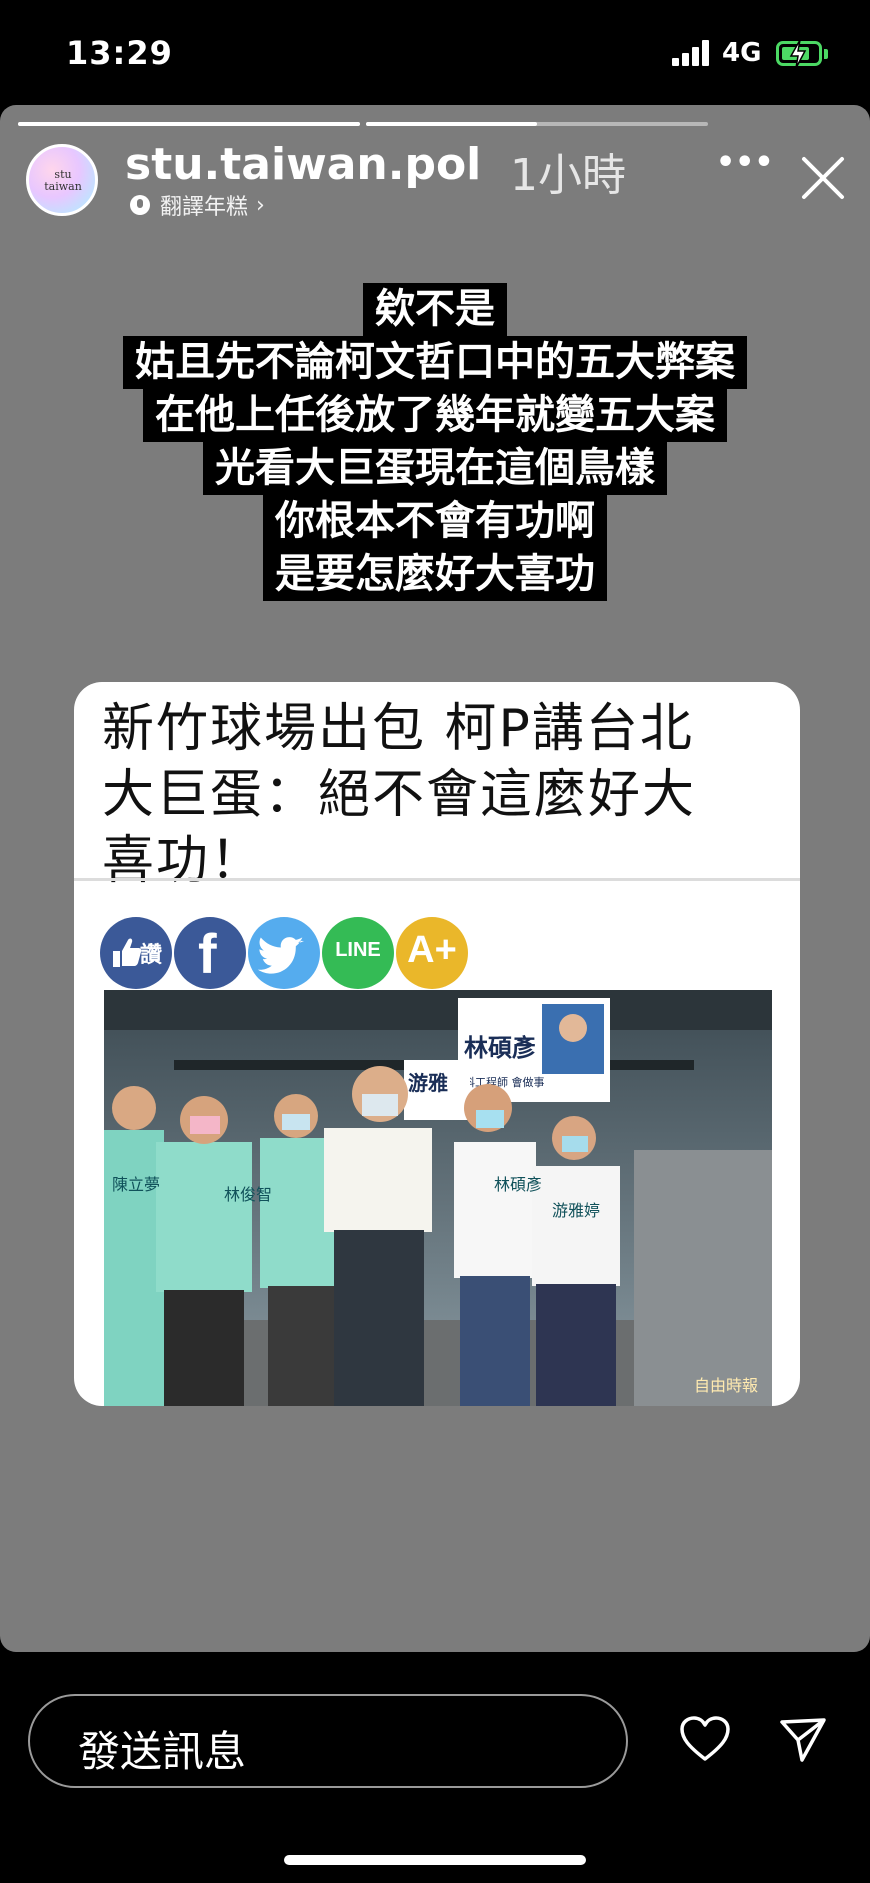 The width and height of the screenshot is (870, 1883). I want to click on charging-bolt-icon, so click(798, 54).